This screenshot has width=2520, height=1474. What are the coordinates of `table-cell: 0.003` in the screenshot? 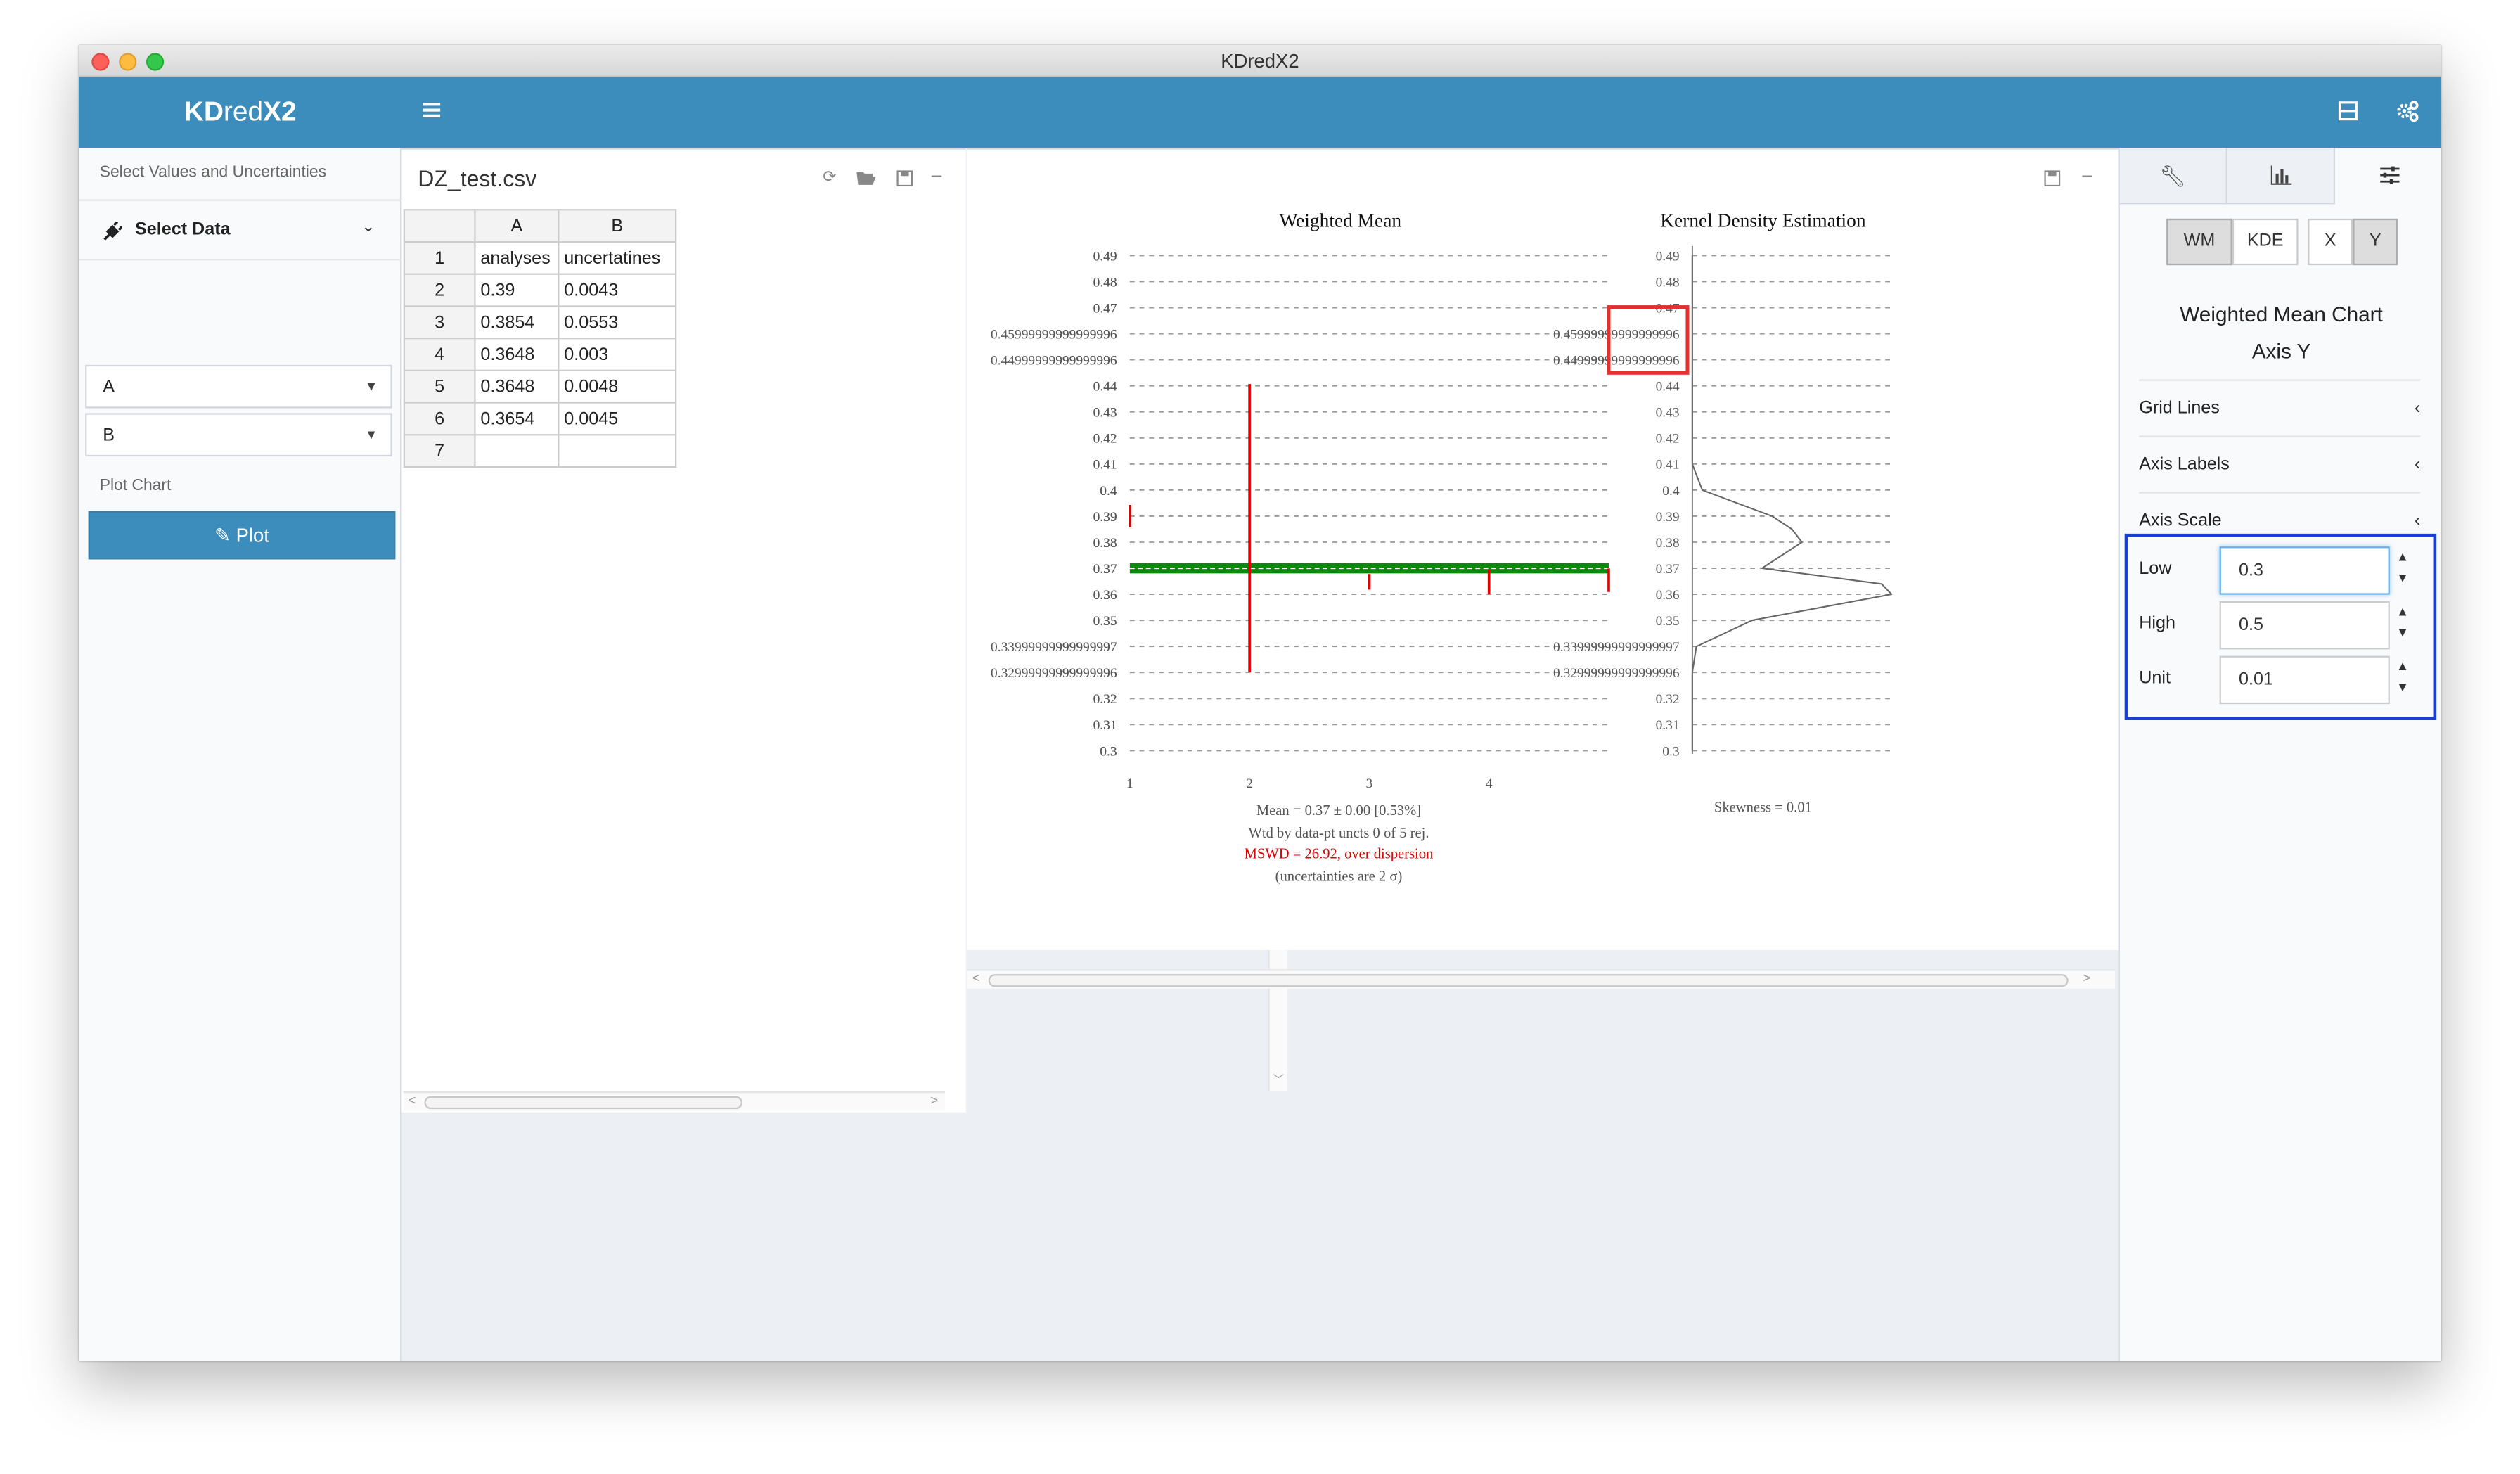 It's located at (617, 354).